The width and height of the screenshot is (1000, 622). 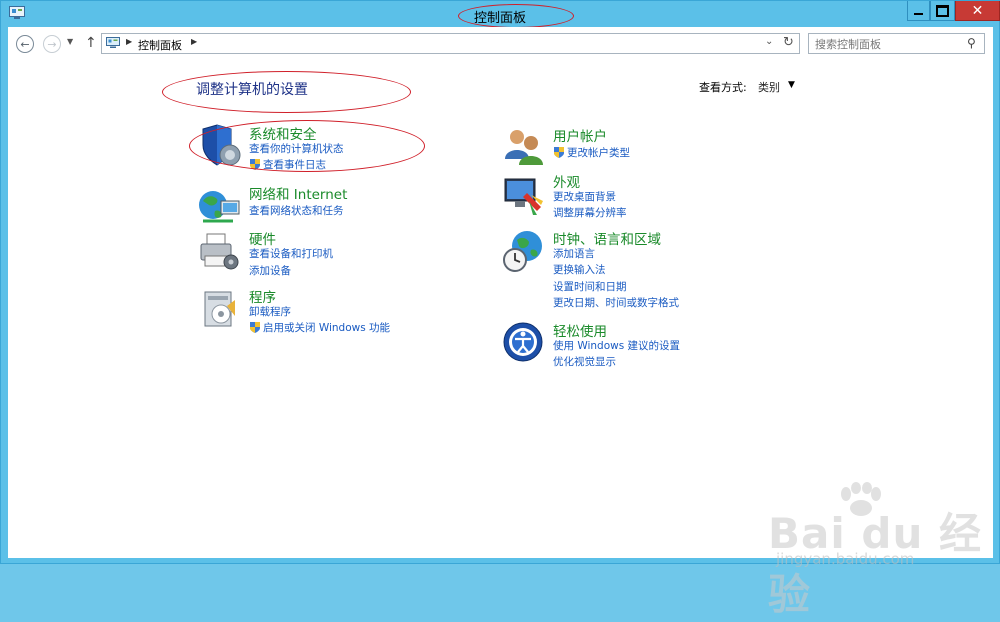 I want to click on link-add-language: 添加语言, so click(x=574, y=253).